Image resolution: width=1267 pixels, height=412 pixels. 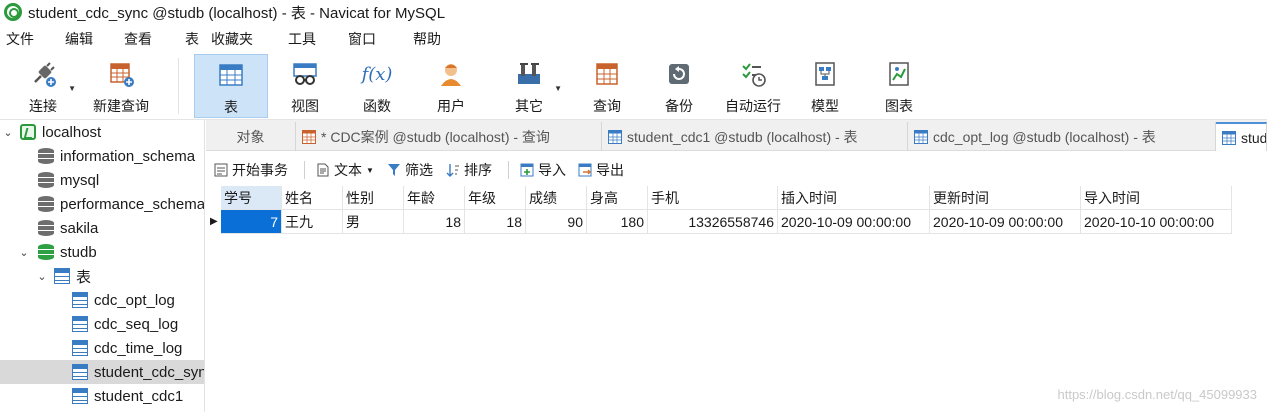 I want to click on user-button: 用户, so click(x=451, y=86).